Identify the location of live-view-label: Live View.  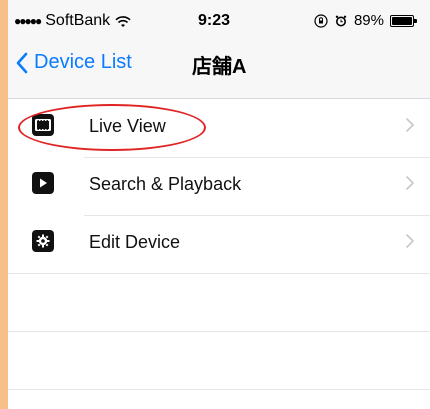
(127, 126).